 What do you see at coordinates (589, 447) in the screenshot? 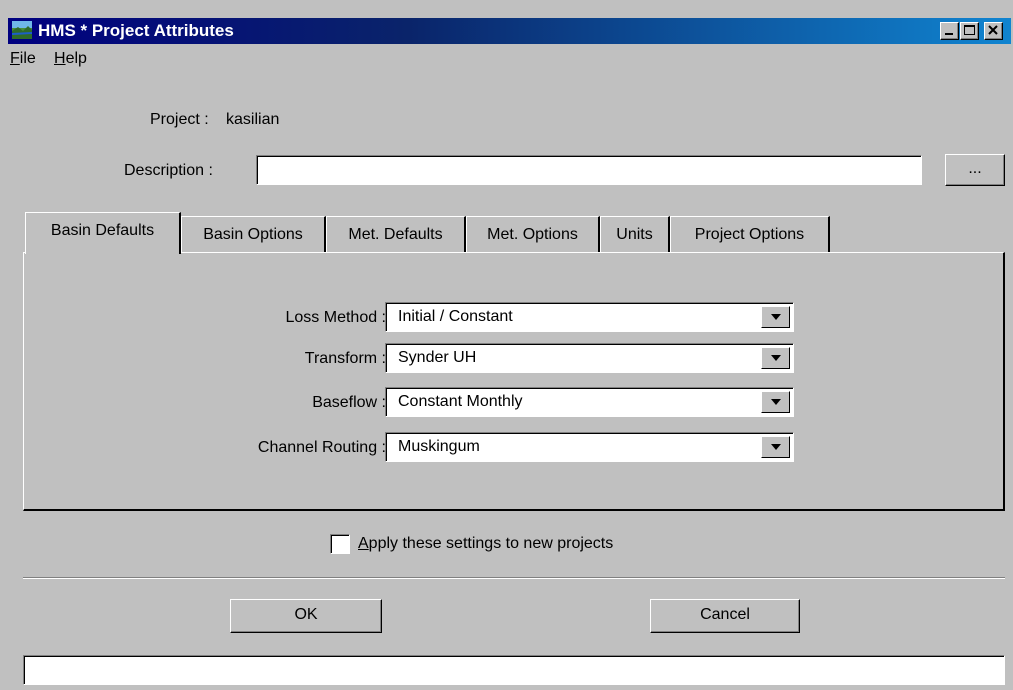
I see `channel-routing-select: Muskingum` at bounding box center [589, 447].